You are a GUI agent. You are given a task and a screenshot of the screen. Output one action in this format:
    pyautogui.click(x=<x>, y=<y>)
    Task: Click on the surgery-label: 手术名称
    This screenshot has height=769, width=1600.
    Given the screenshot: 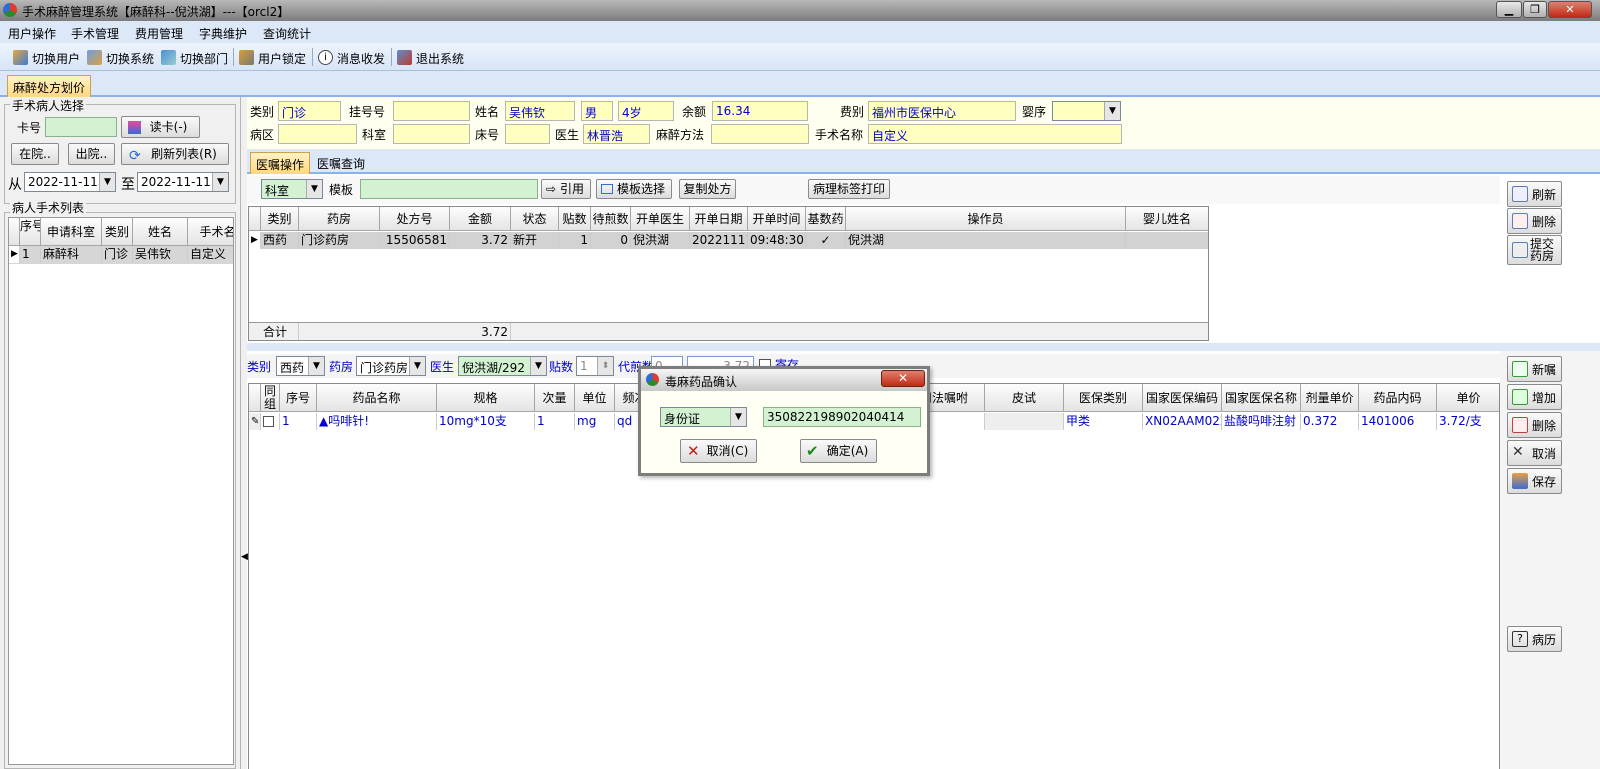 What is the action you would take?
    pyautogui.click(x=839, y=135)
    